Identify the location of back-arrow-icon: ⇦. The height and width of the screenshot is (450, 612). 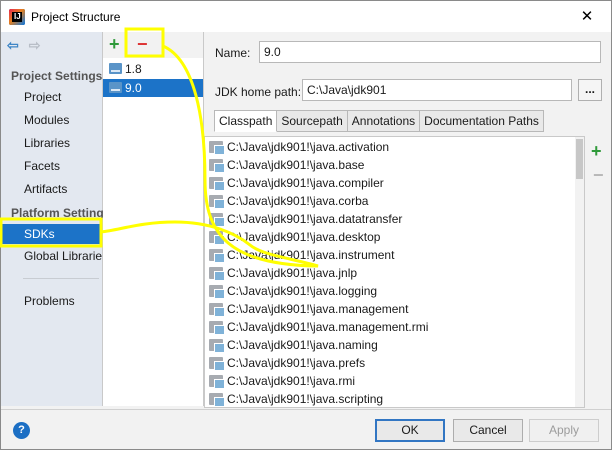
(13, 45).